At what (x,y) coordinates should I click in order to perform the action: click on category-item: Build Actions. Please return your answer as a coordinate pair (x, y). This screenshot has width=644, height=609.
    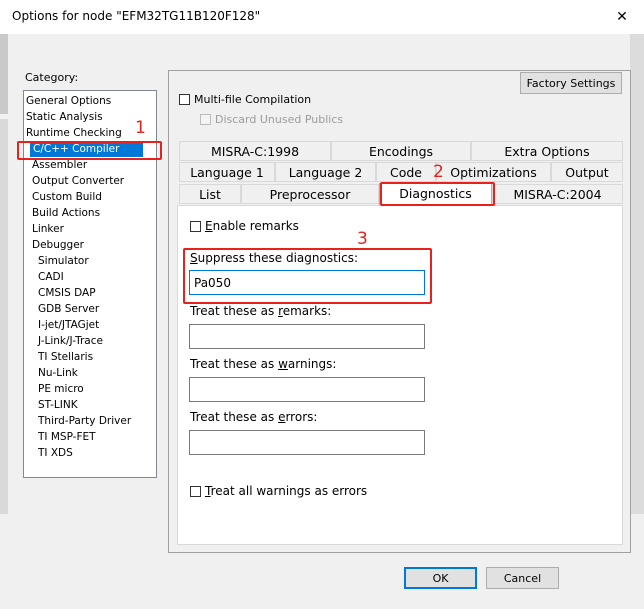
    Looking at the image, I should click on (66, 213).